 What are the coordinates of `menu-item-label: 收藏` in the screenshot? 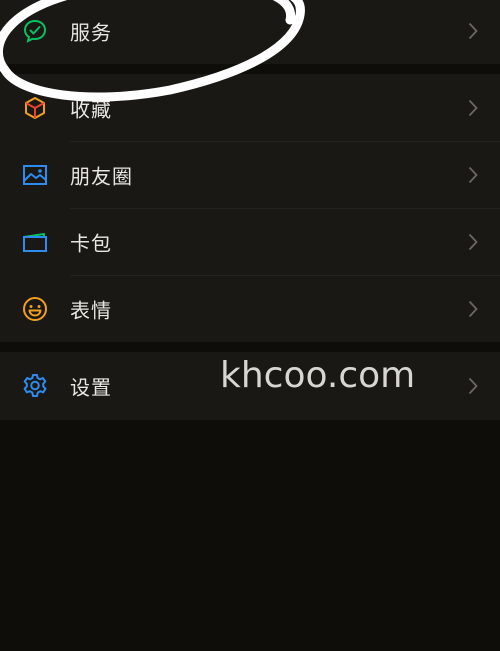 It's located at (91, 109).